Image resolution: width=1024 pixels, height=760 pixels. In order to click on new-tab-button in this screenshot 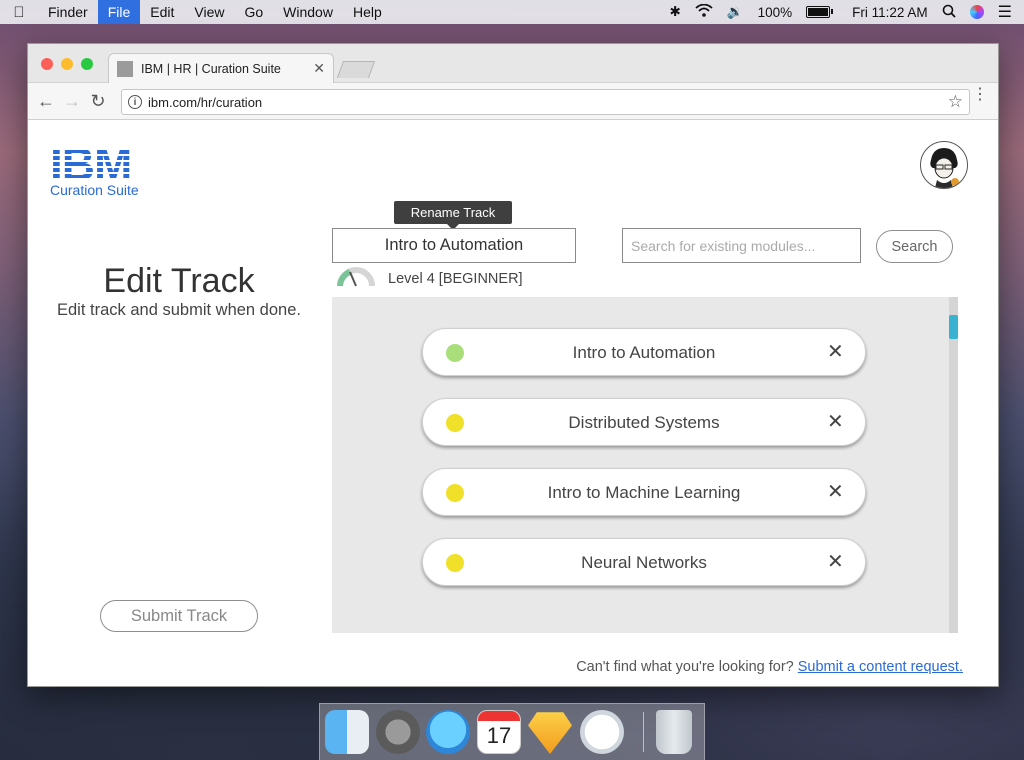, I will do `click(356, 69)`.